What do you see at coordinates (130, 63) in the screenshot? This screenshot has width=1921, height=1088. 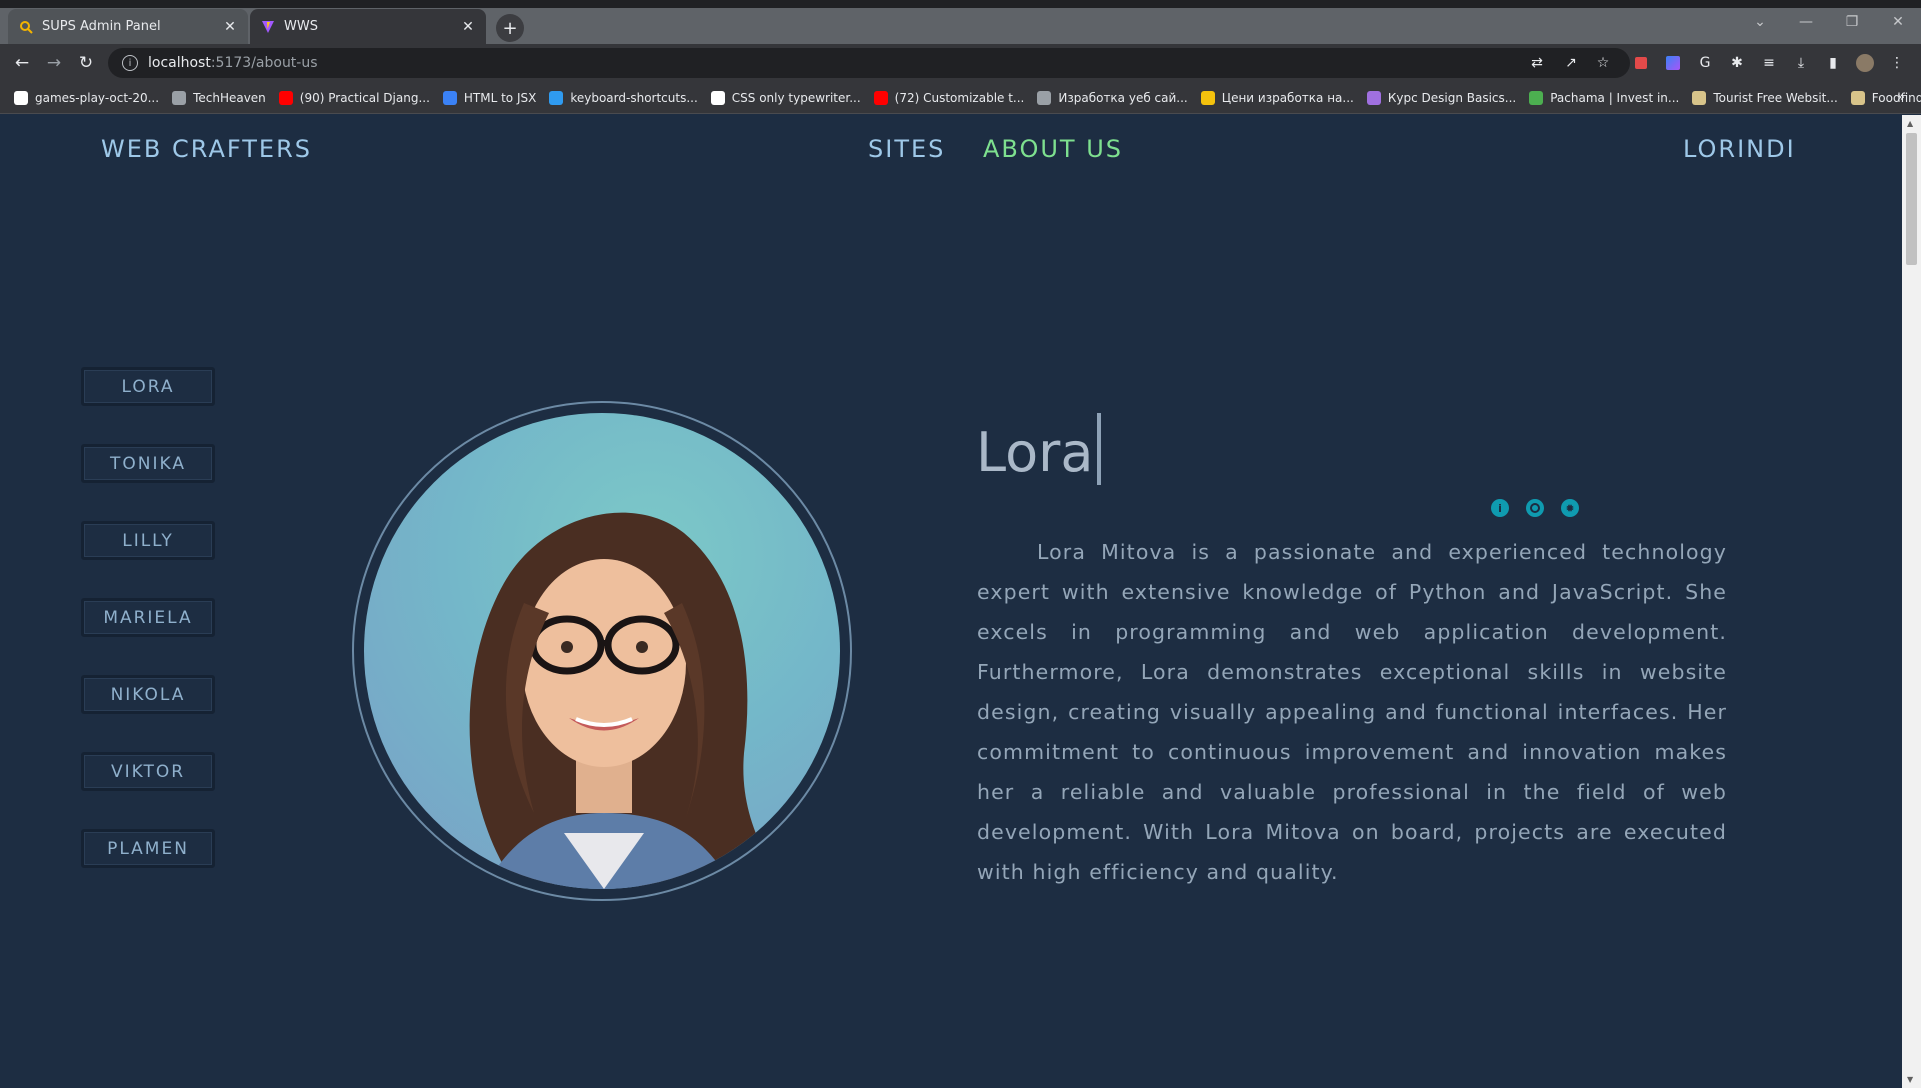 I see `site-info-icon: i` at bounding box center [130, 63].